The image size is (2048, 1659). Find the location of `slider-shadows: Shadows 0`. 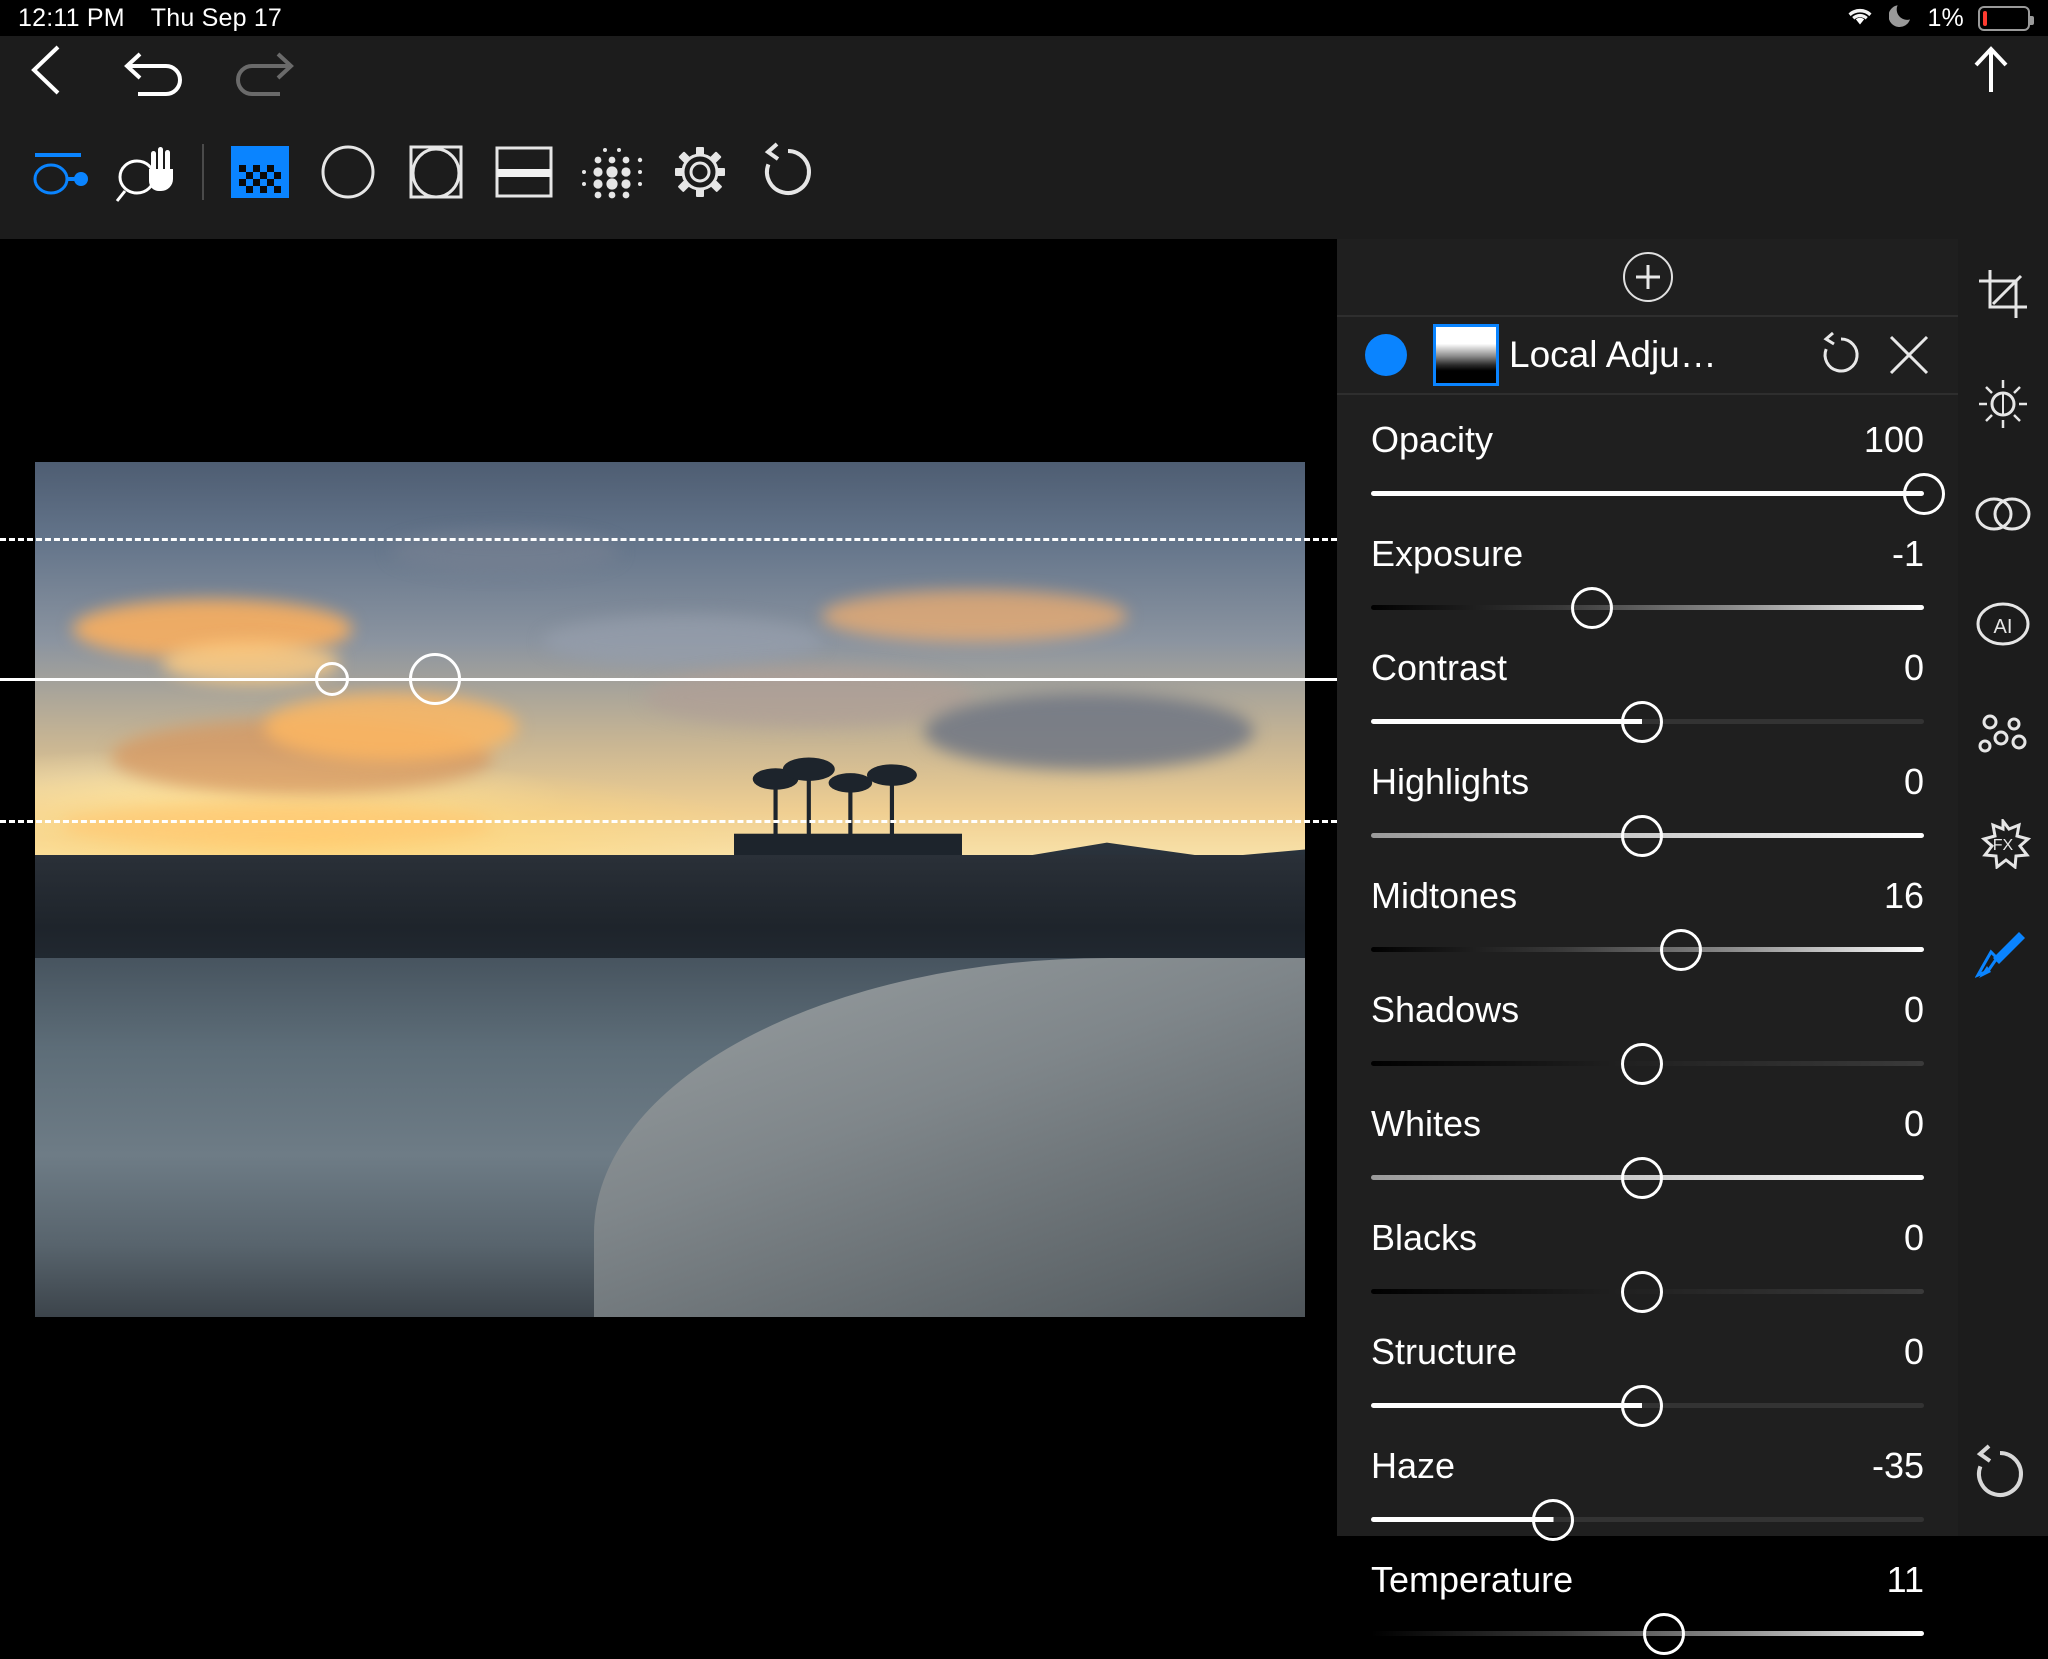

slider-shadows: Shadows 0 is located at coordinates (1647, 1032).